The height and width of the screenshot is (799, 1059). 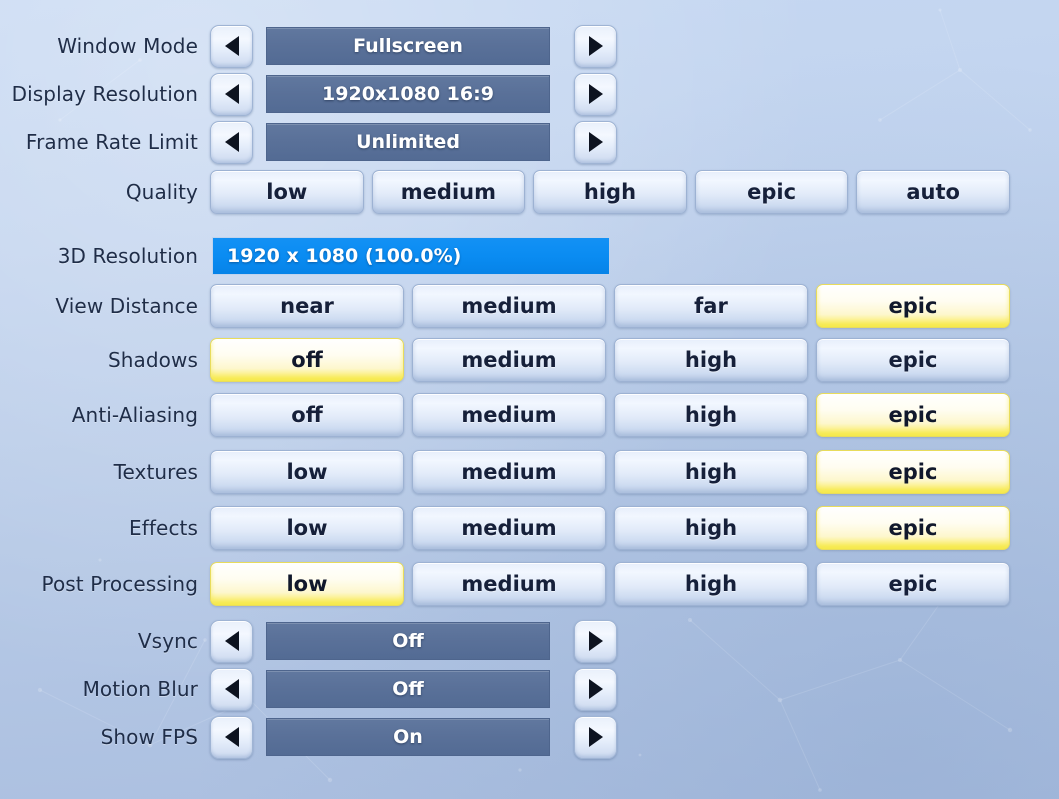 I want to click on motion-blur-value: Off, so click(x=408, y=689).